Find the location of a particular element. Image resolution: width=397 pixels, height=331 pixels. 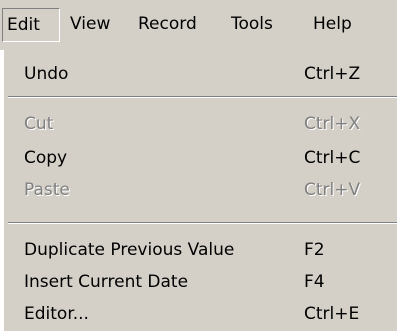

menu-tools: Tools is located at coordinates (252, 24).